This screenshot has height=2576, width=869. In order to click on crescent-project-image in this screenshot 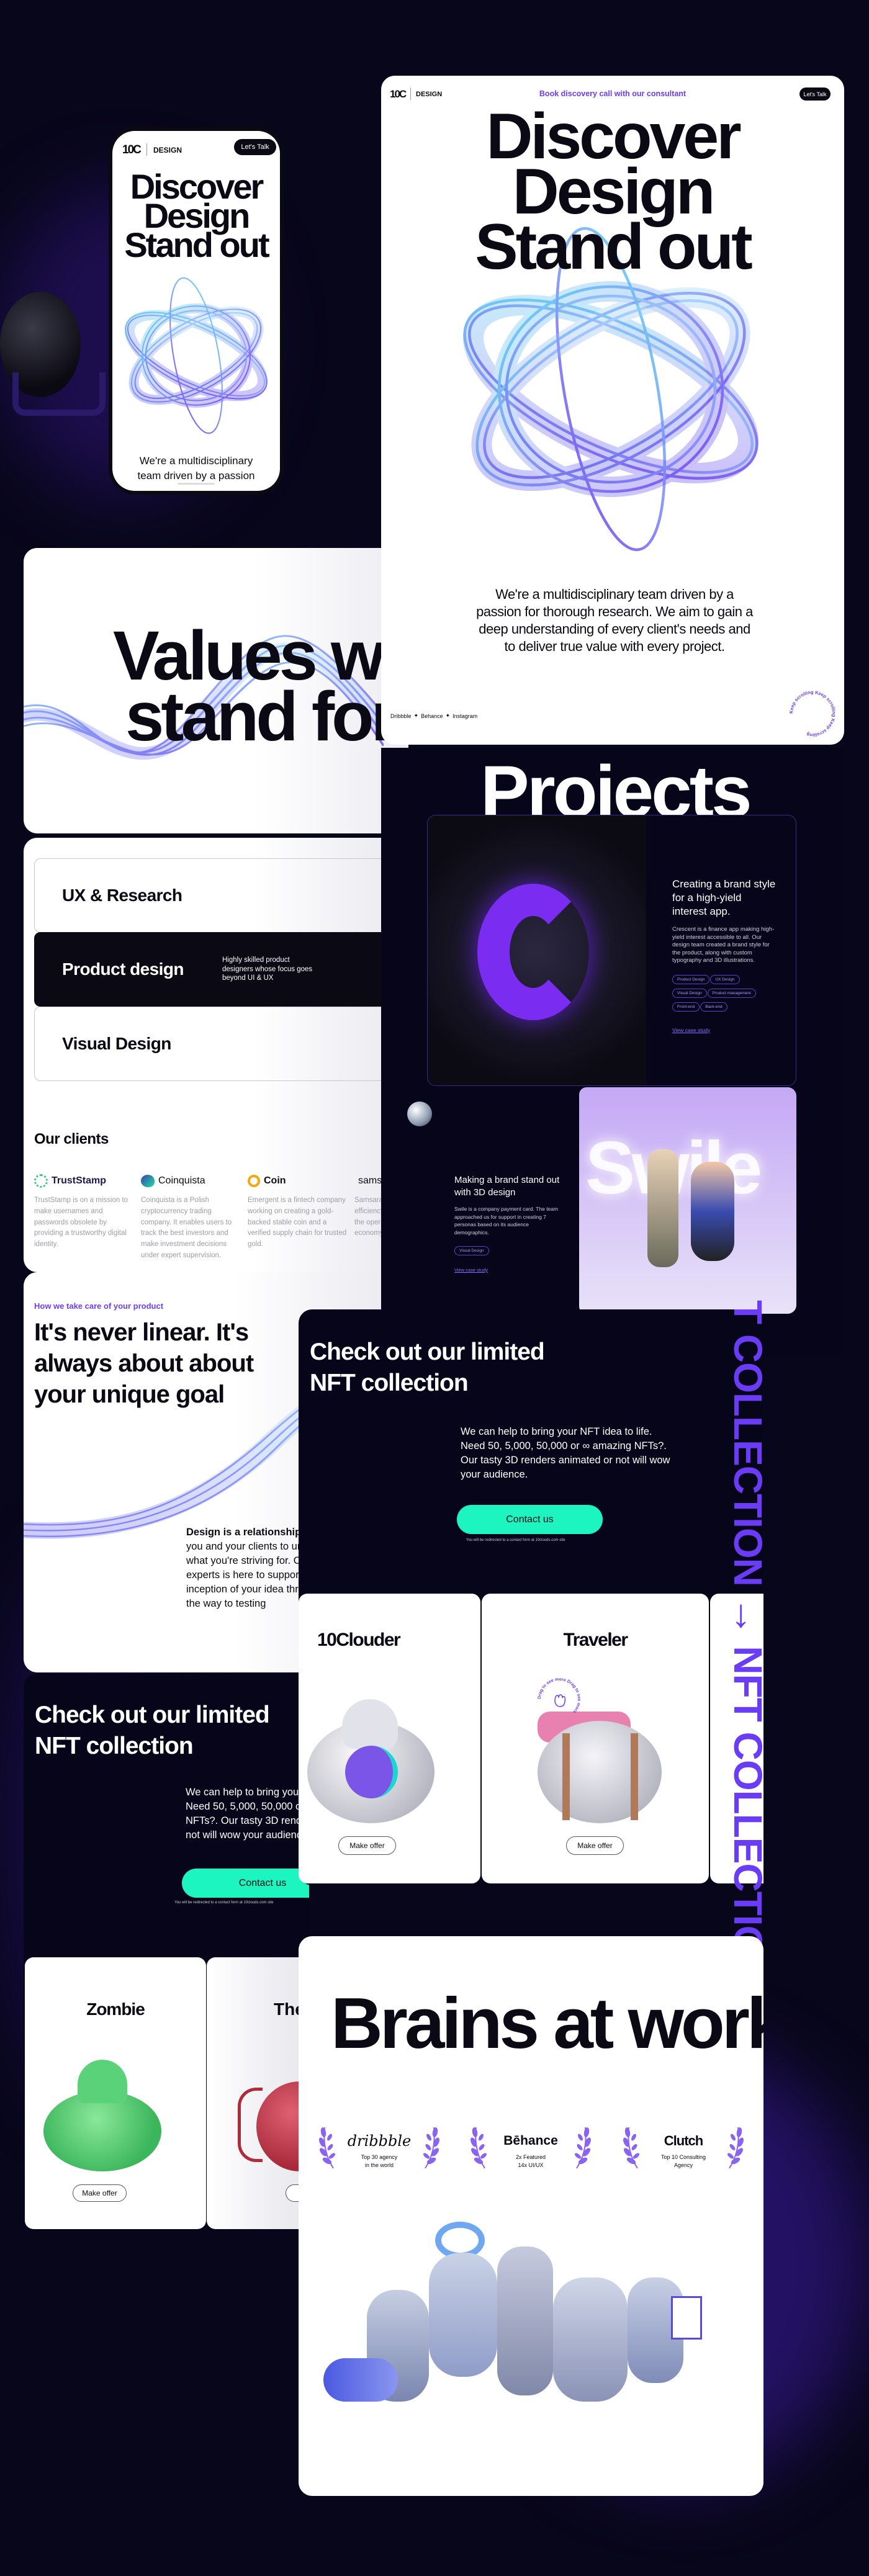, I will do `click(537, 950)`.